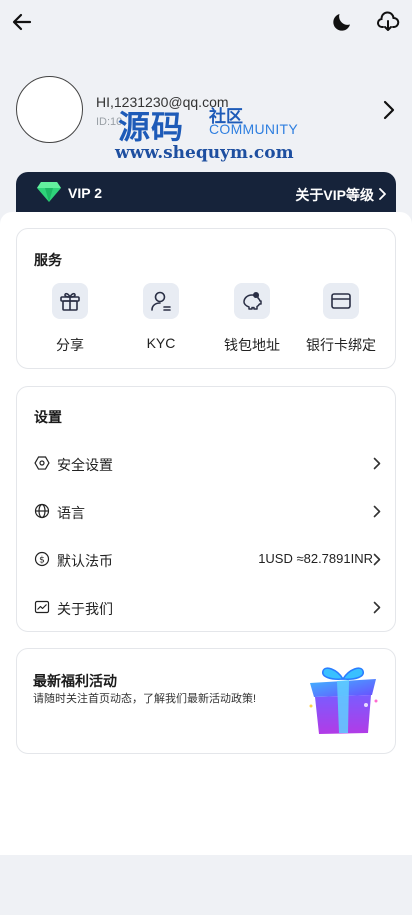 This screenshot has height=915, width=412. Describe the element at coordinates (48, 260) in the screenshot. I see `services-title: 服务` at that location.